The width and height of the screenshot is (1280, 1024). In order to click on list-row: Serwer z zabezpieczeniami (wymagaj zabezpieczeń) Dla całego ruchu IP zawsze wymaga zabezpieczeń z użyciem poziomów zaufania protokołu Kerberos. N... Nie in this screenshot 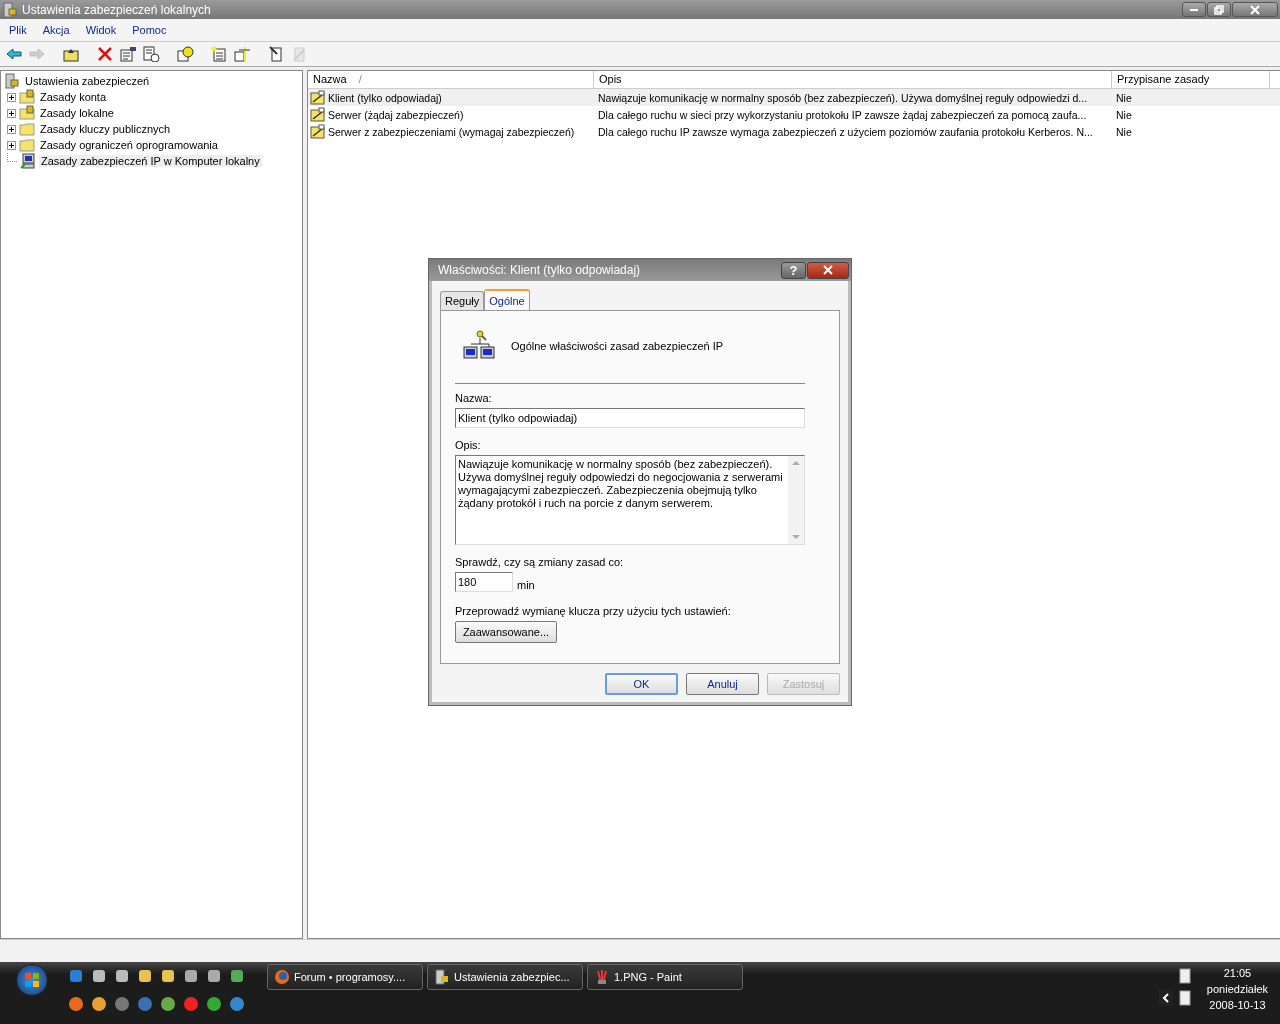, I will do `click(794, 131)`.